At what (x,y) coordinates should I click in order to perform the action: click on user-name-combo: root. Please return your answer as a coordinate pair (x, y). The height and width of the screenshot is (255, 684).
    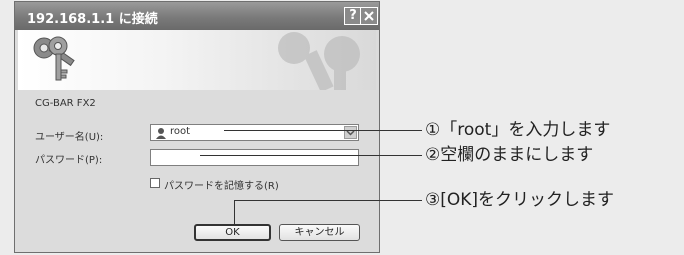
    Looking at the image, I should click on (254, 132).